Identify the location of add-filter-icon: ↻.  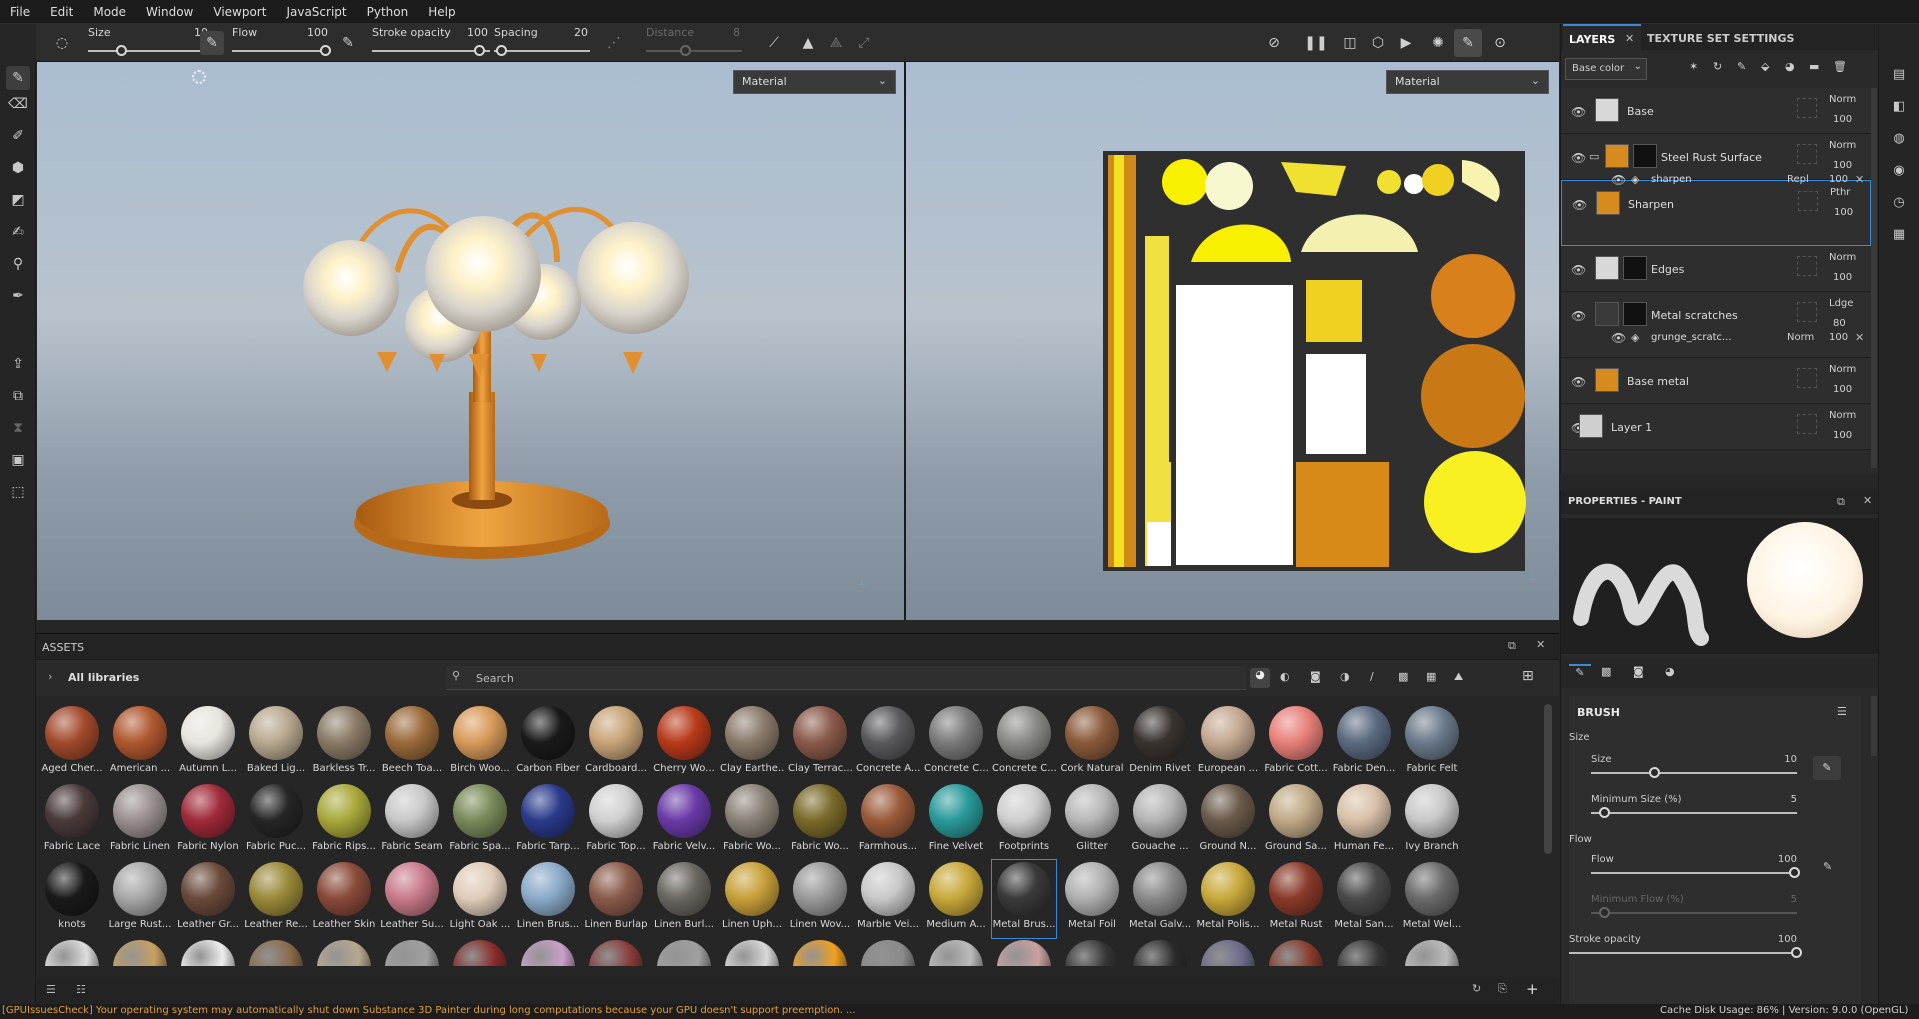
(1717, 66).